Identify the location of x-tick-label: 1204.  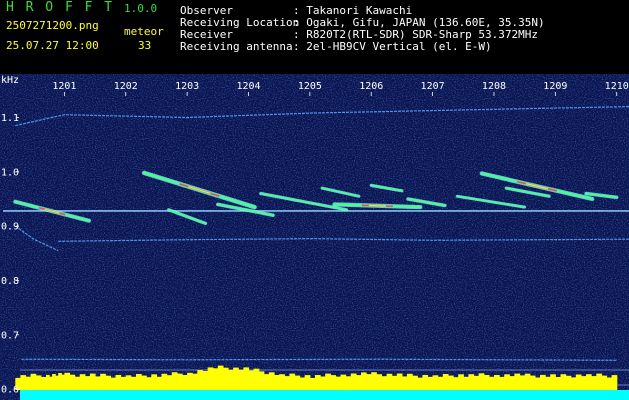
(248, 86).